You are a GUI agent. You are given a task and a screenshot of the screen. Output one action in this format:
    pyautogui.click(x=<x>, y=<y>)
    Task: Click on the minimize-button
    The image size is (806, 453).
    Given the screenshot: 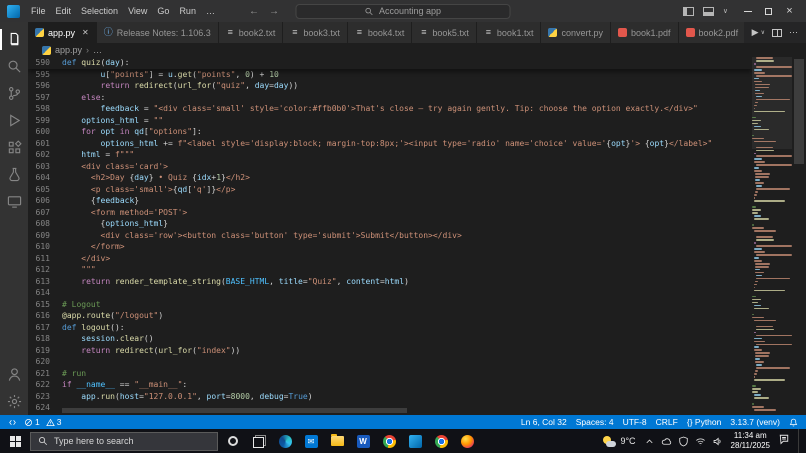 What is the action you would take?
    pyautogui.click(x=747, y=11)
    